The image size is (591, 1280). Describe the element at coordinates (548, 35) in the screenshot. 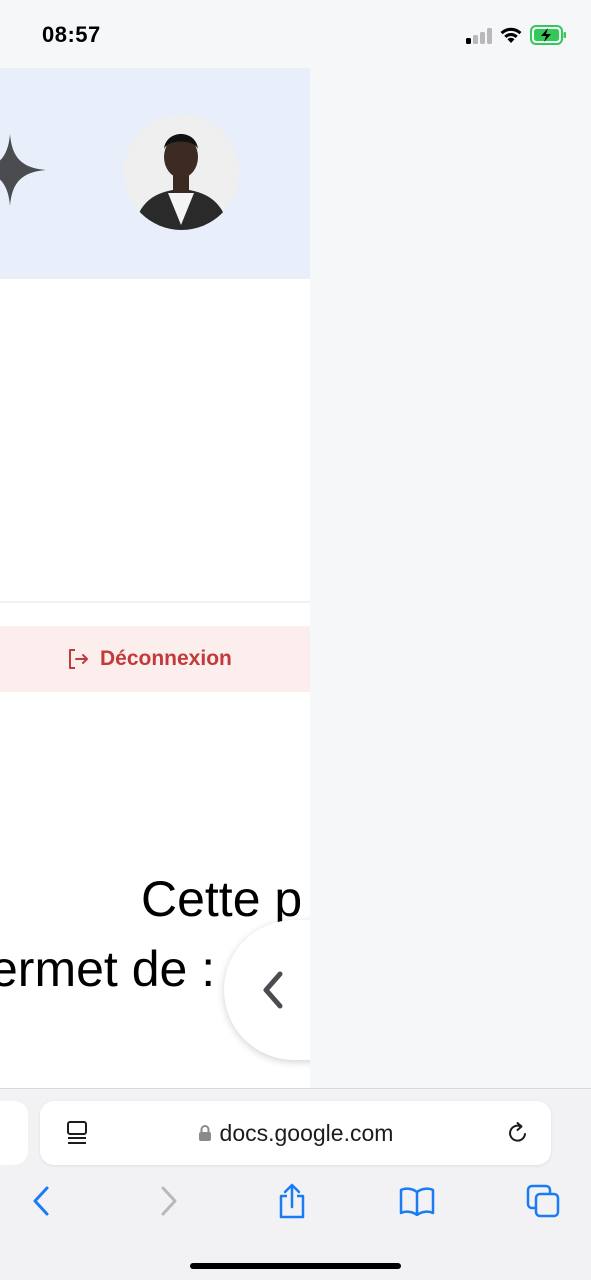

I see `battery-charging-icon` at that location.